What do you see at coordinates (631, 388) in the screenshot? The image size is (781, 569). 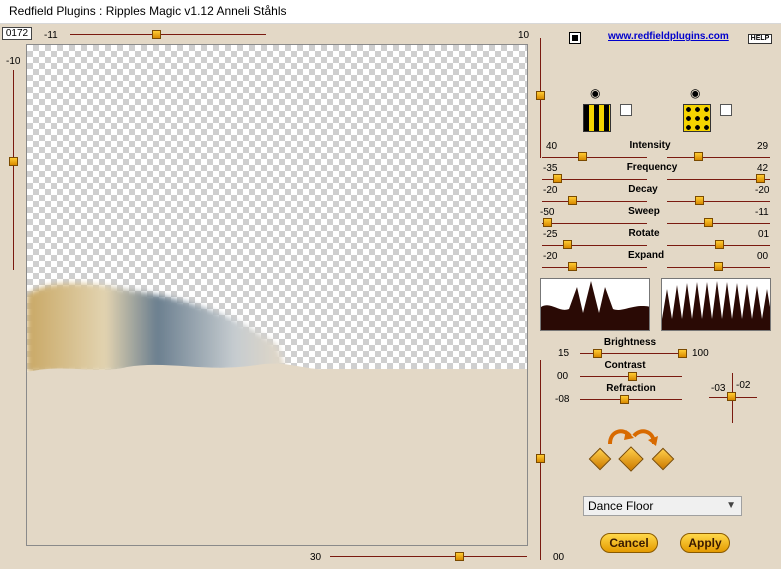 I see `refraction-label: Refraction` at bounding box center [631, 388].